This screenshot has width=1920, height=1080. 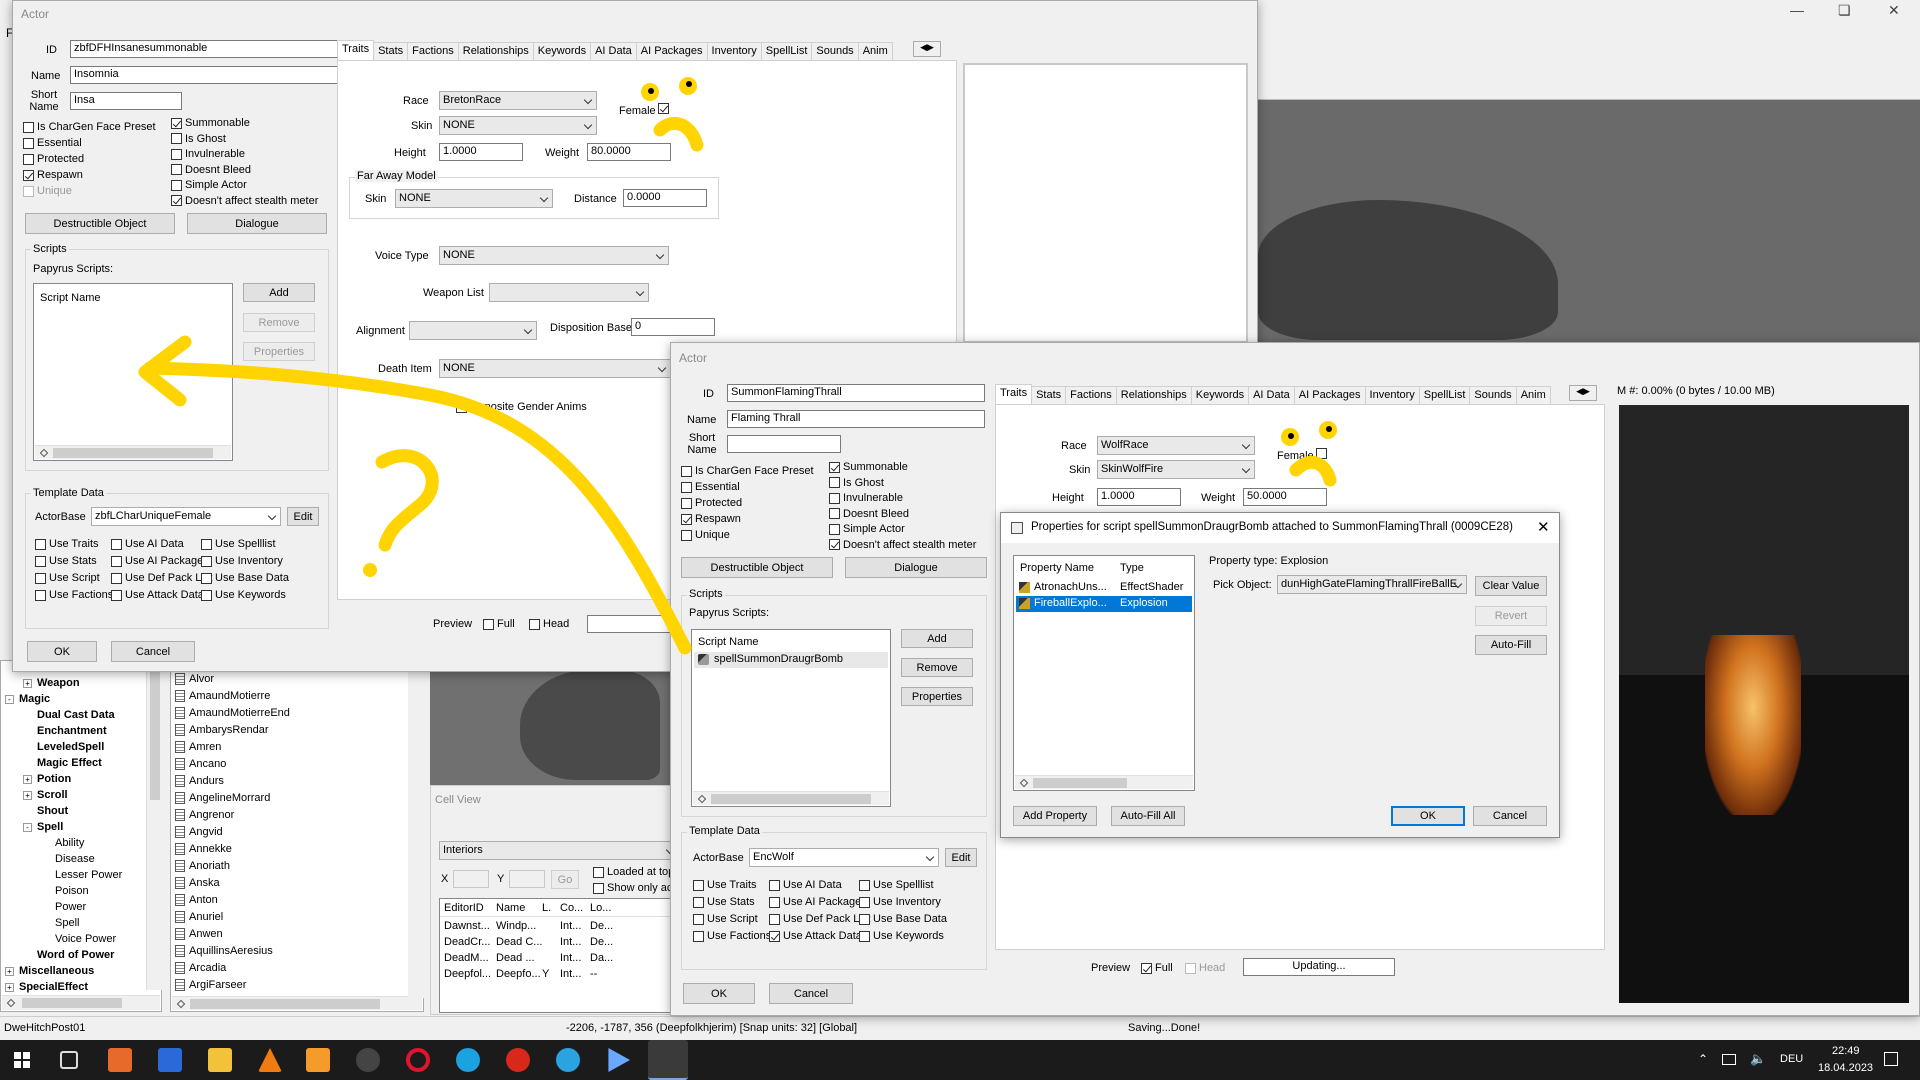 I want to click on volume-icon: 🔈, so click(x=1758, y=1059).